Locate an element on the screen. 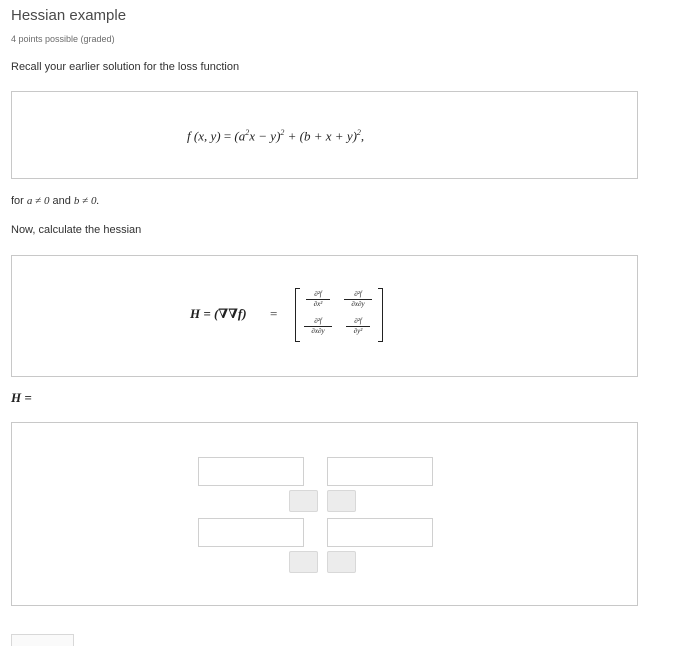 The image size is (680, 646). loss-lhs: f (x, y) is located at coordinates (204, 136).